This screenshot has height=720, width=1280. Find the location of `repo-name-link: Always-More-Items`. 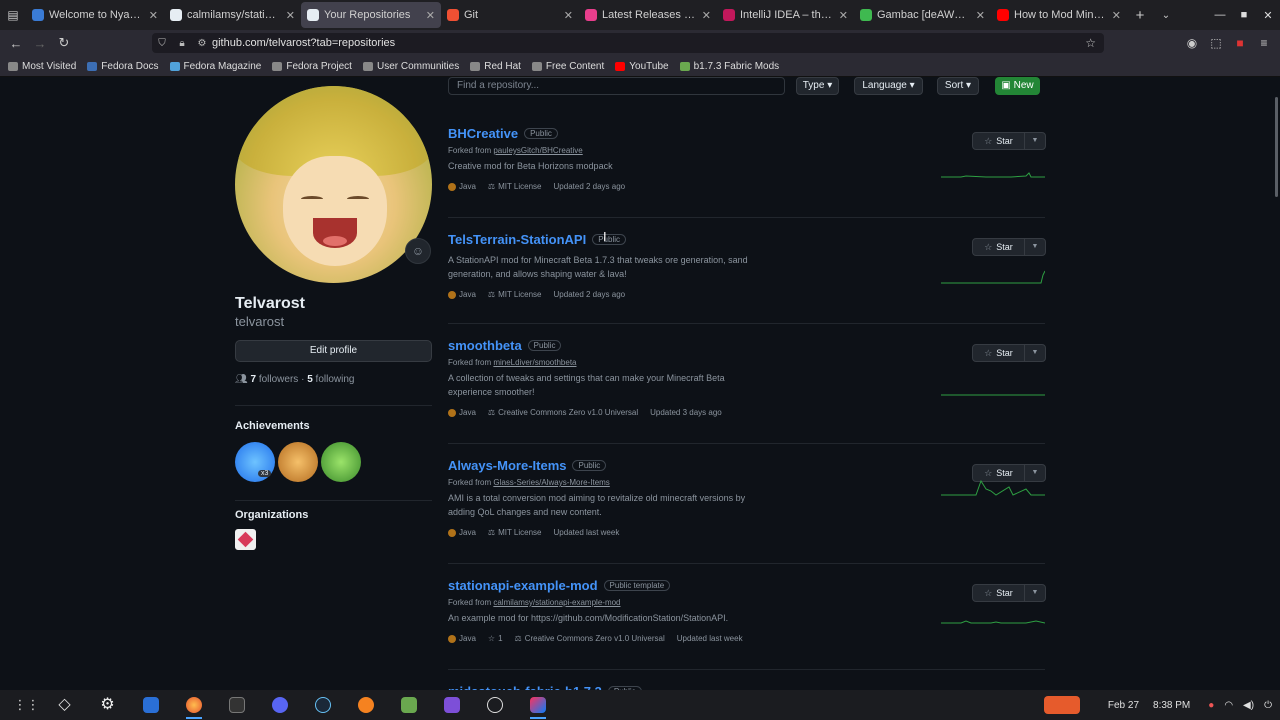

repo-name-link: Always-More-Items is located at coordinates (507, 465).